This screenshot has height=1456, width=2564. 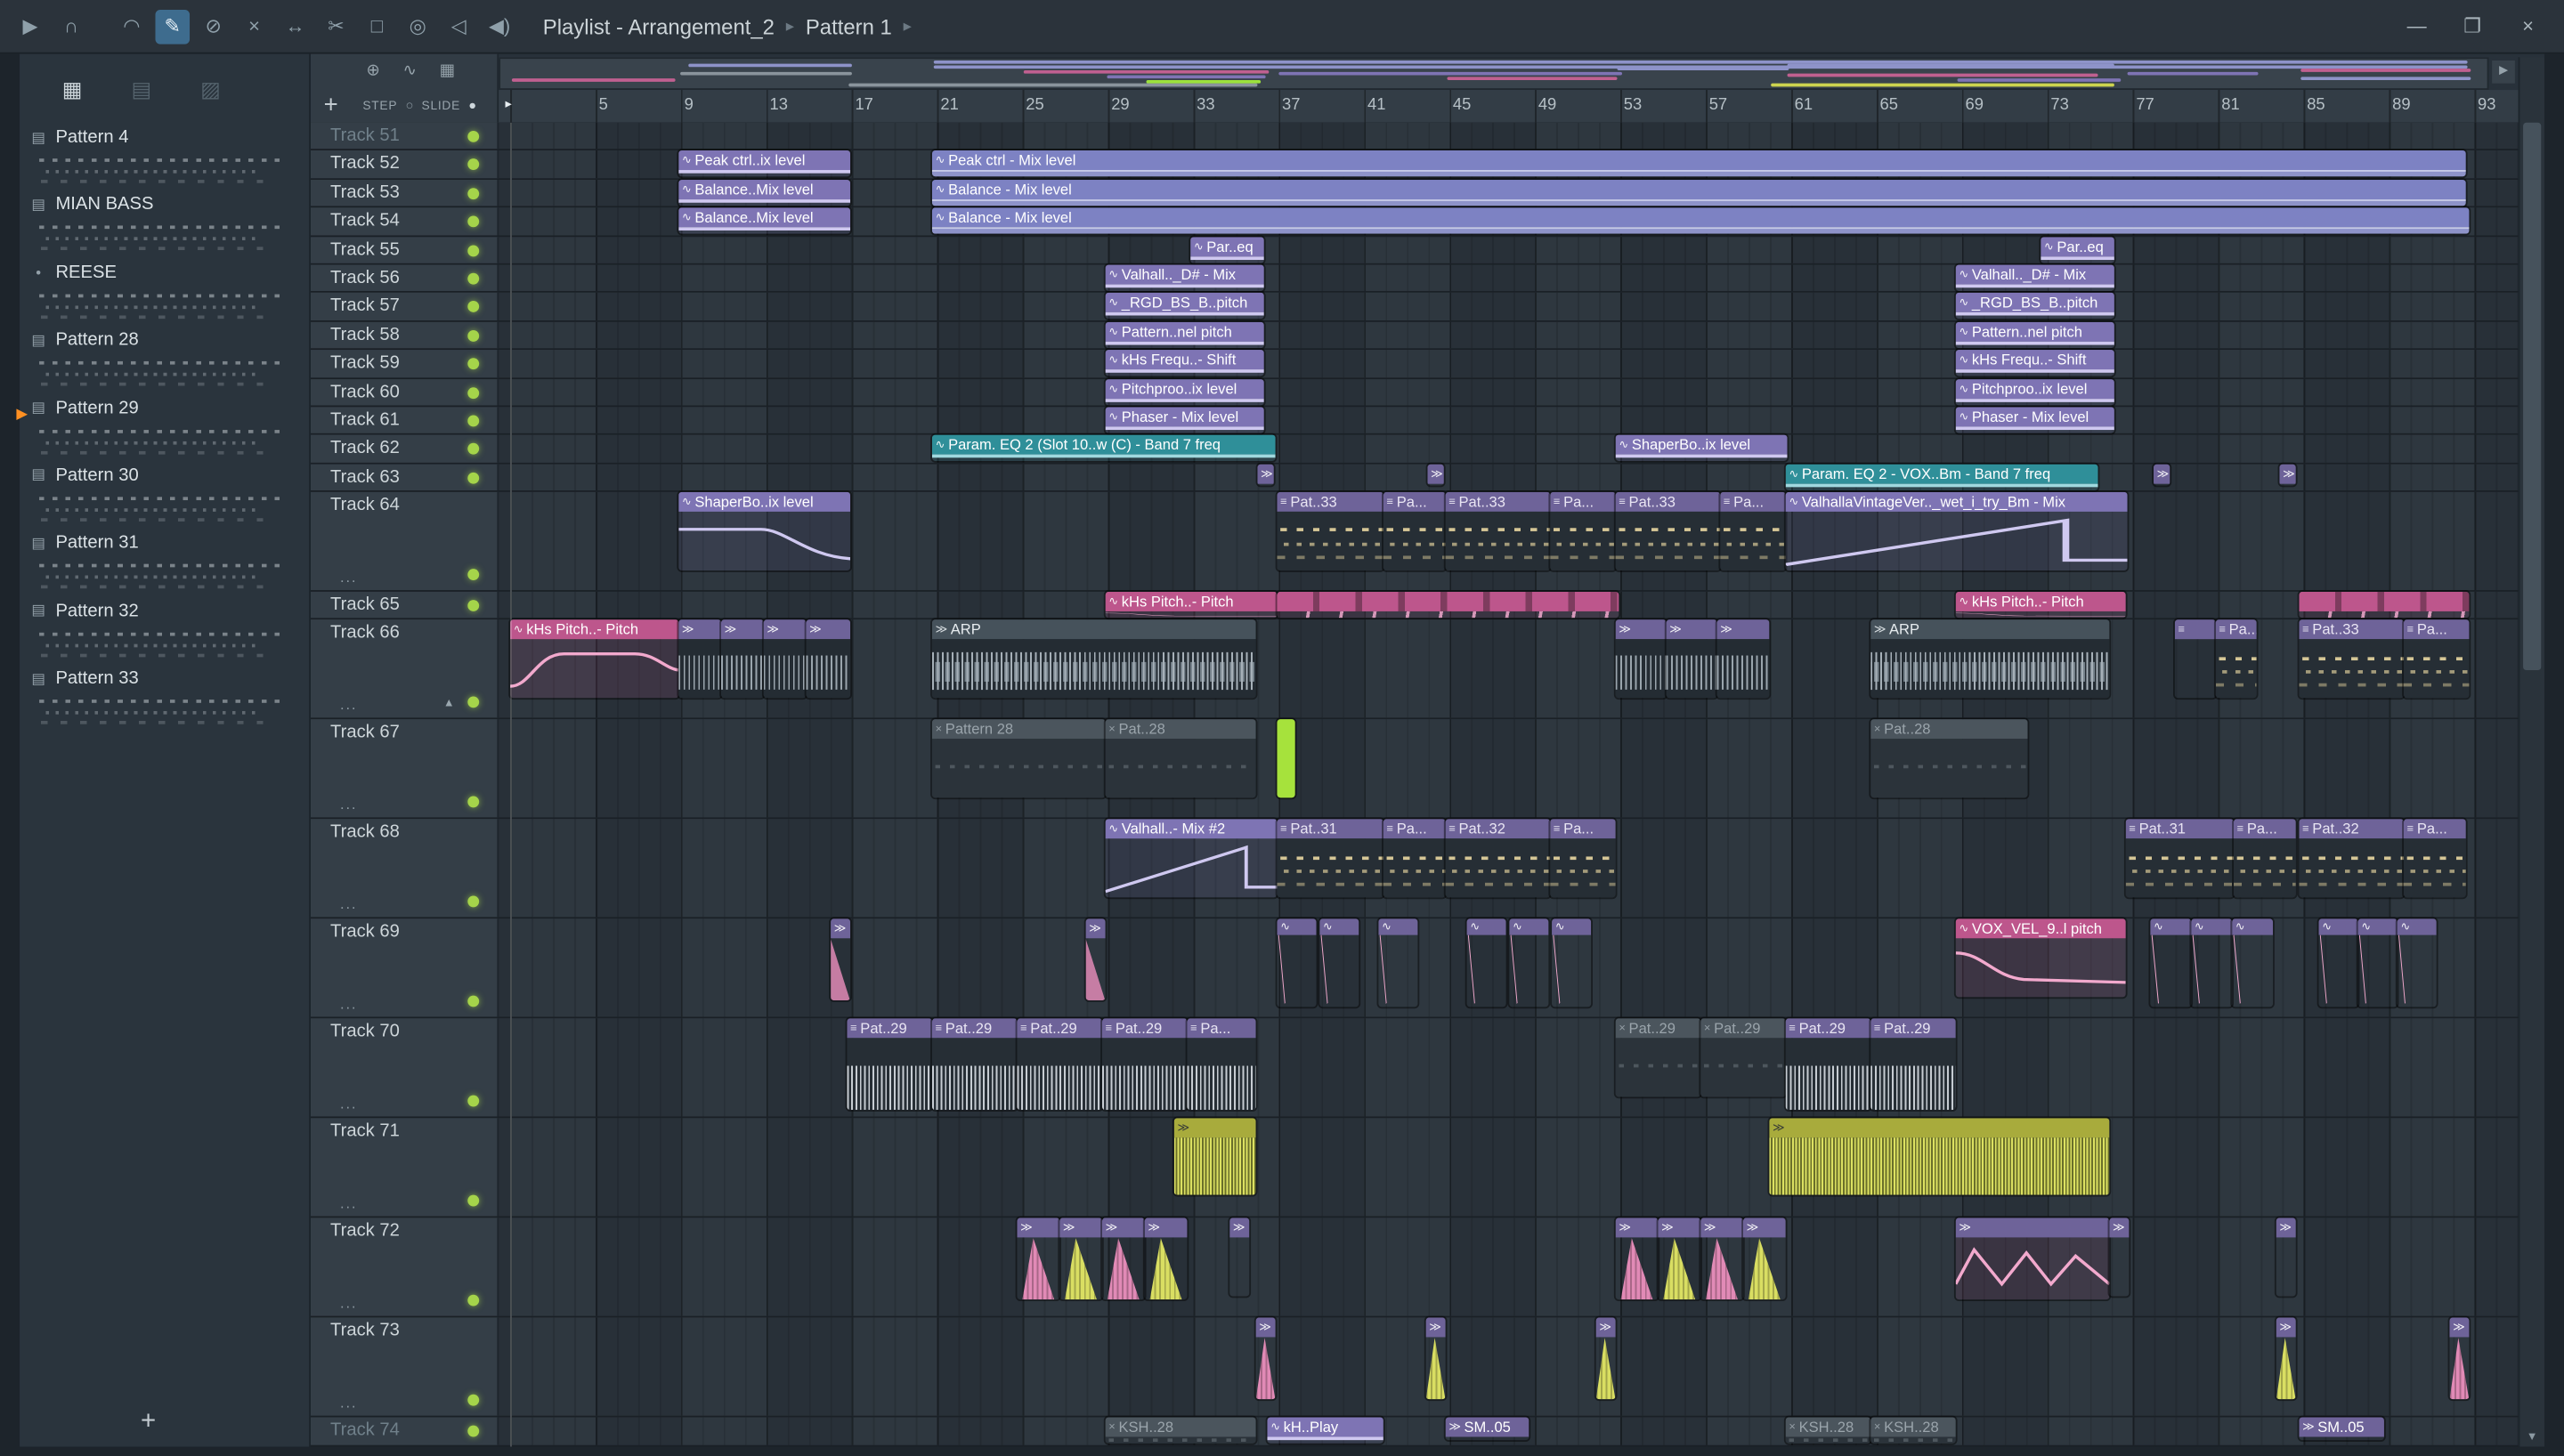 I want to click on track-lane: ≫ ≫ ∿ Param. EQ 2 - VOX..Bm - Band 7 freq ≫ ≫, so click(x=1509, y=477).